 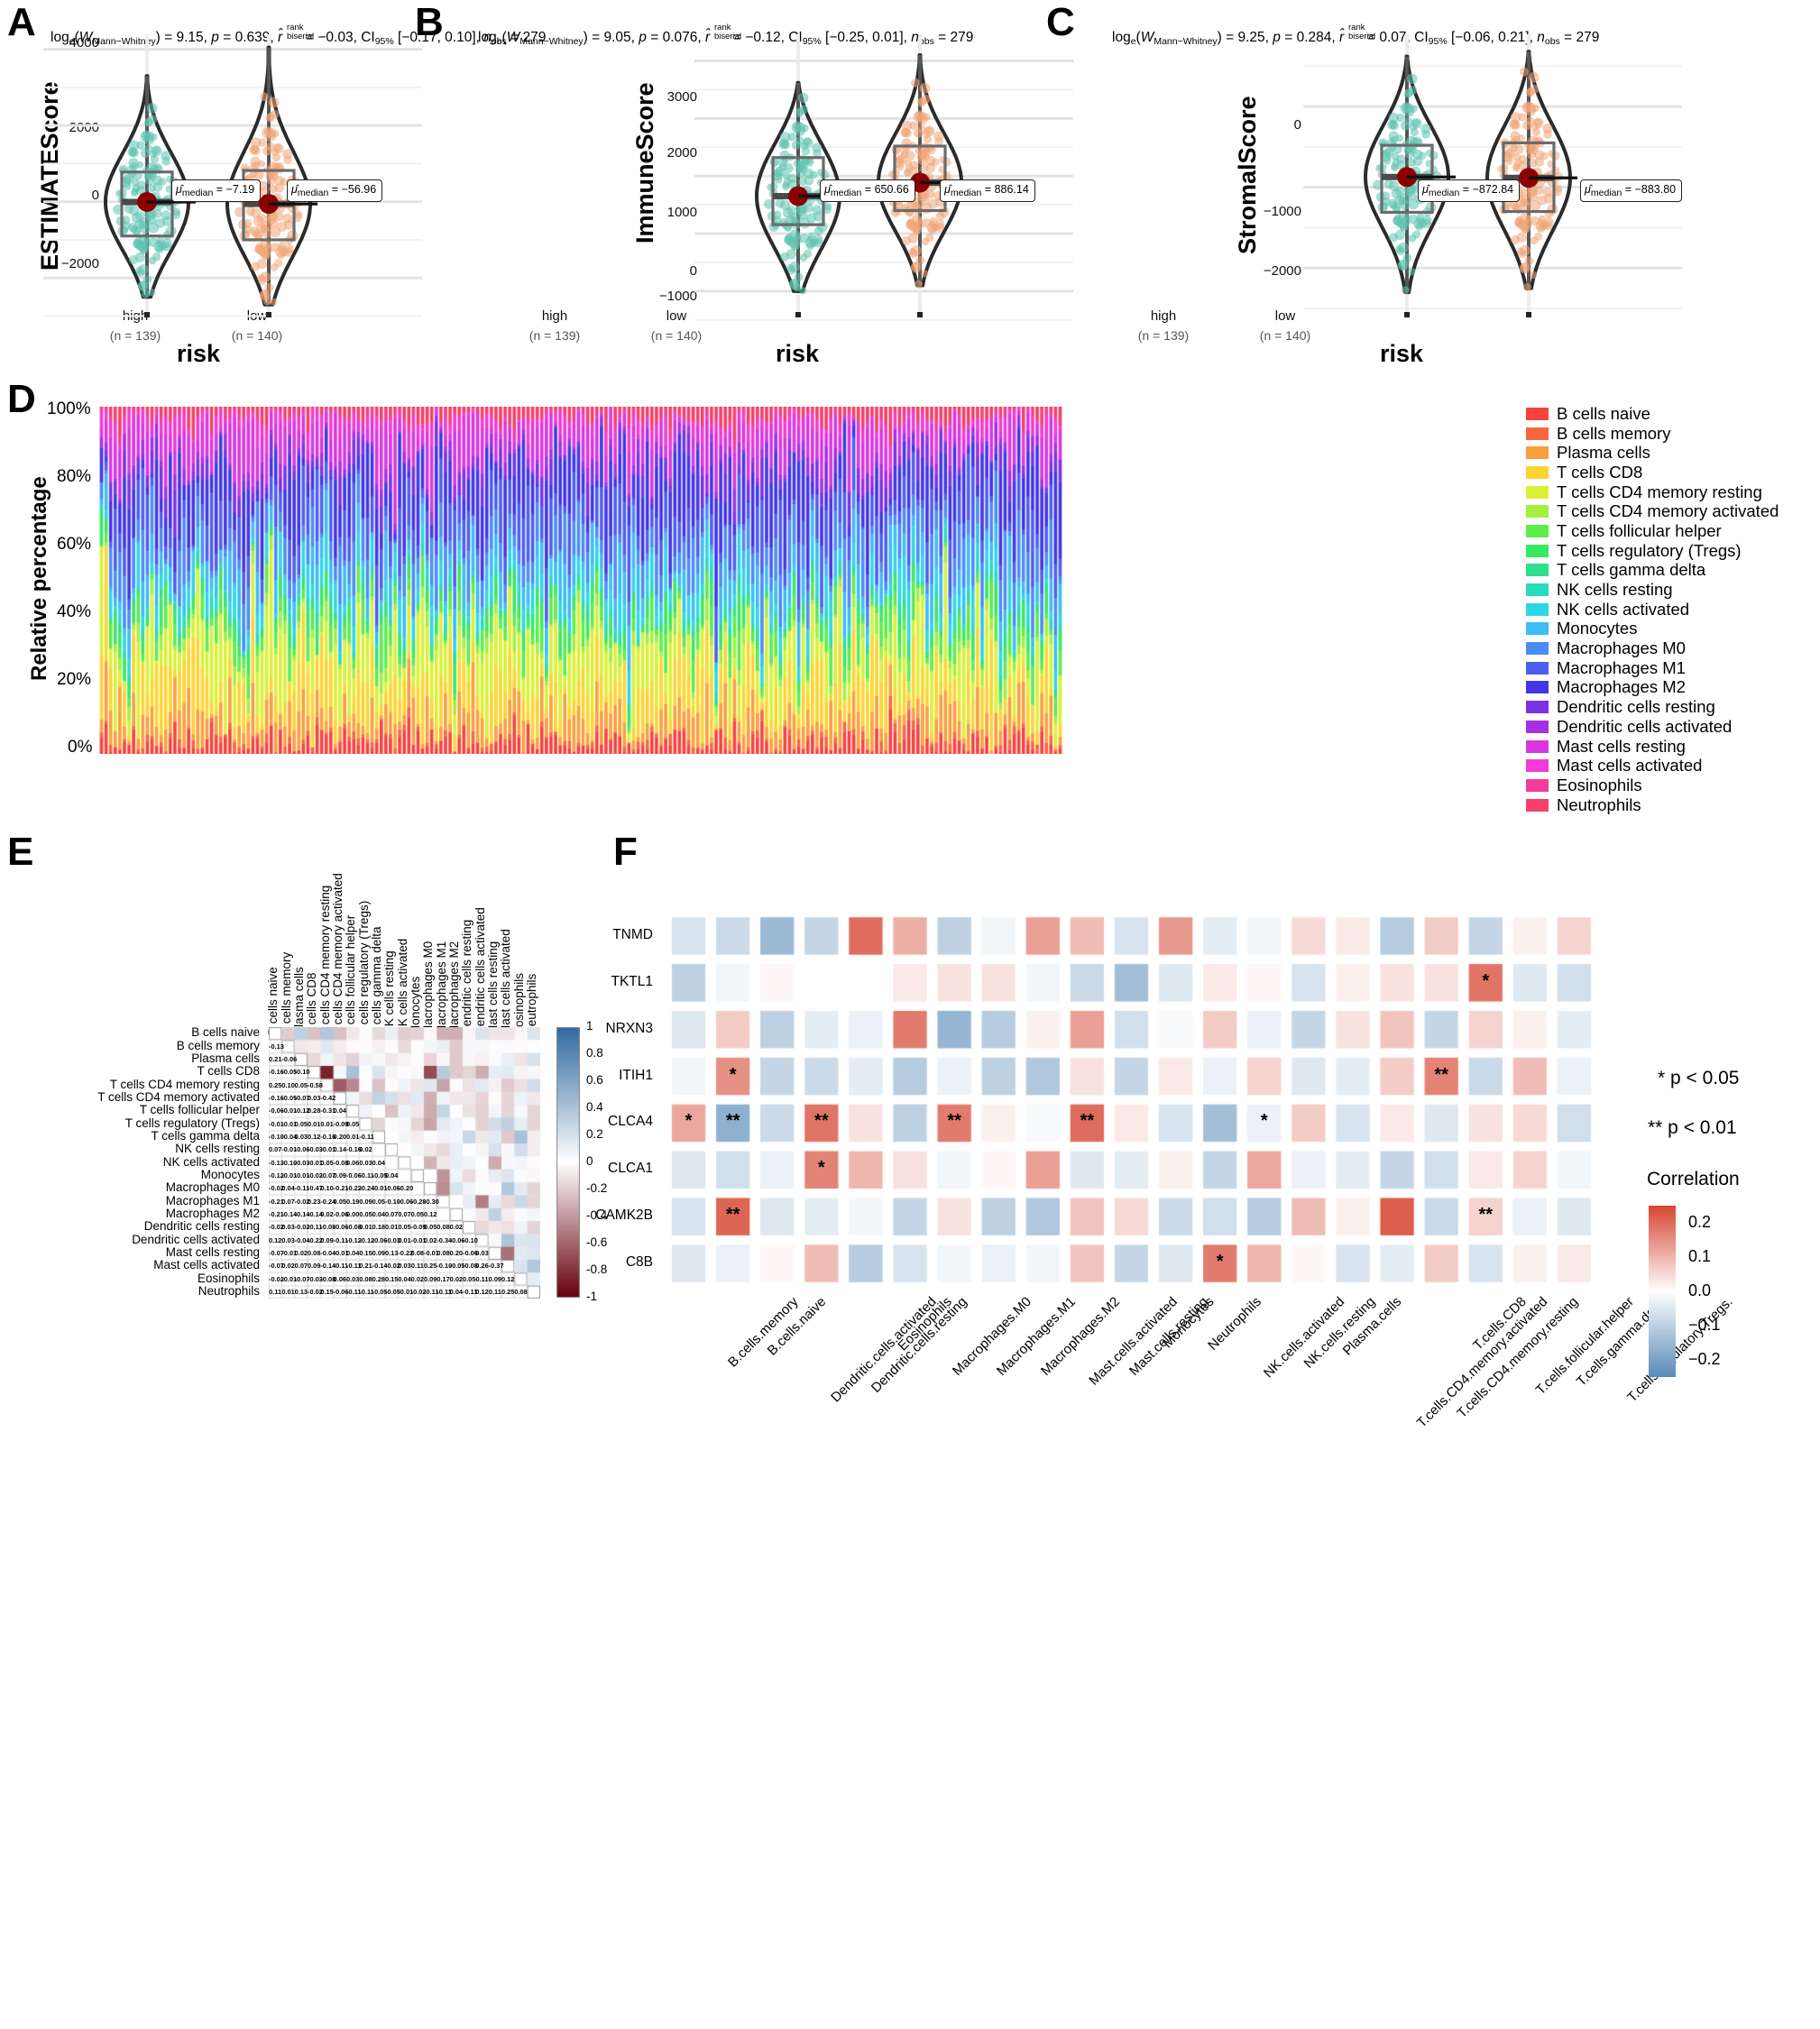 I want to click on panel-e-col-label: Macrophages M1, so click(x=441, y=988).